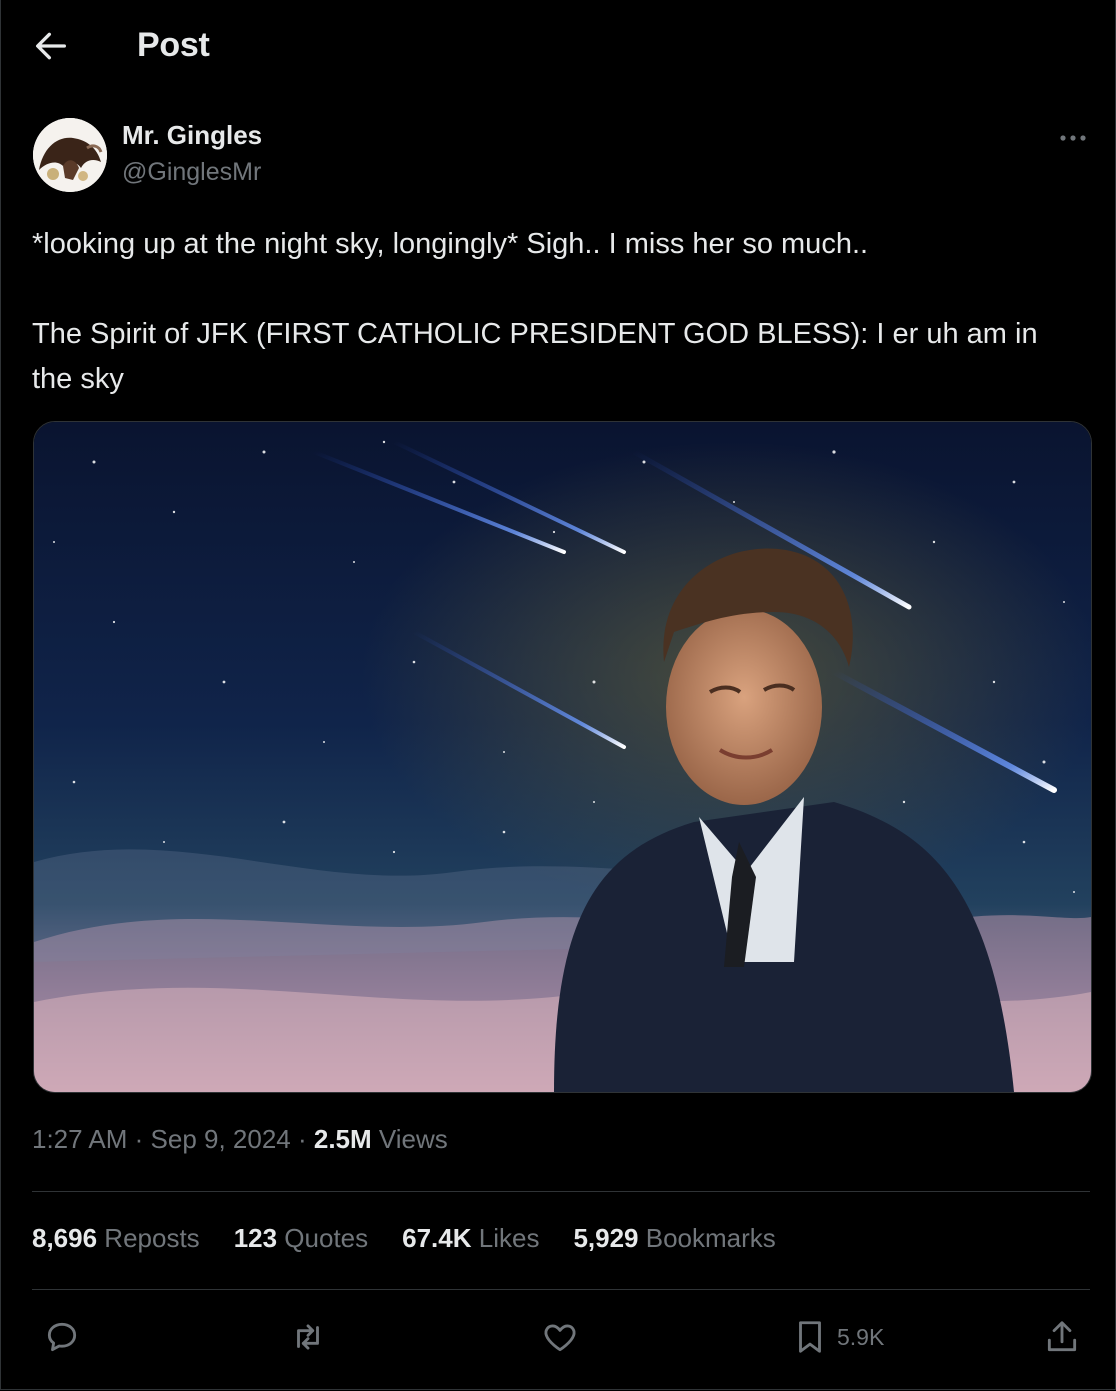  What do you see at coordinates (148, 1238) in the screenshot?
I see `reposts-label: Reposts` at bounding box center [148, 1238].